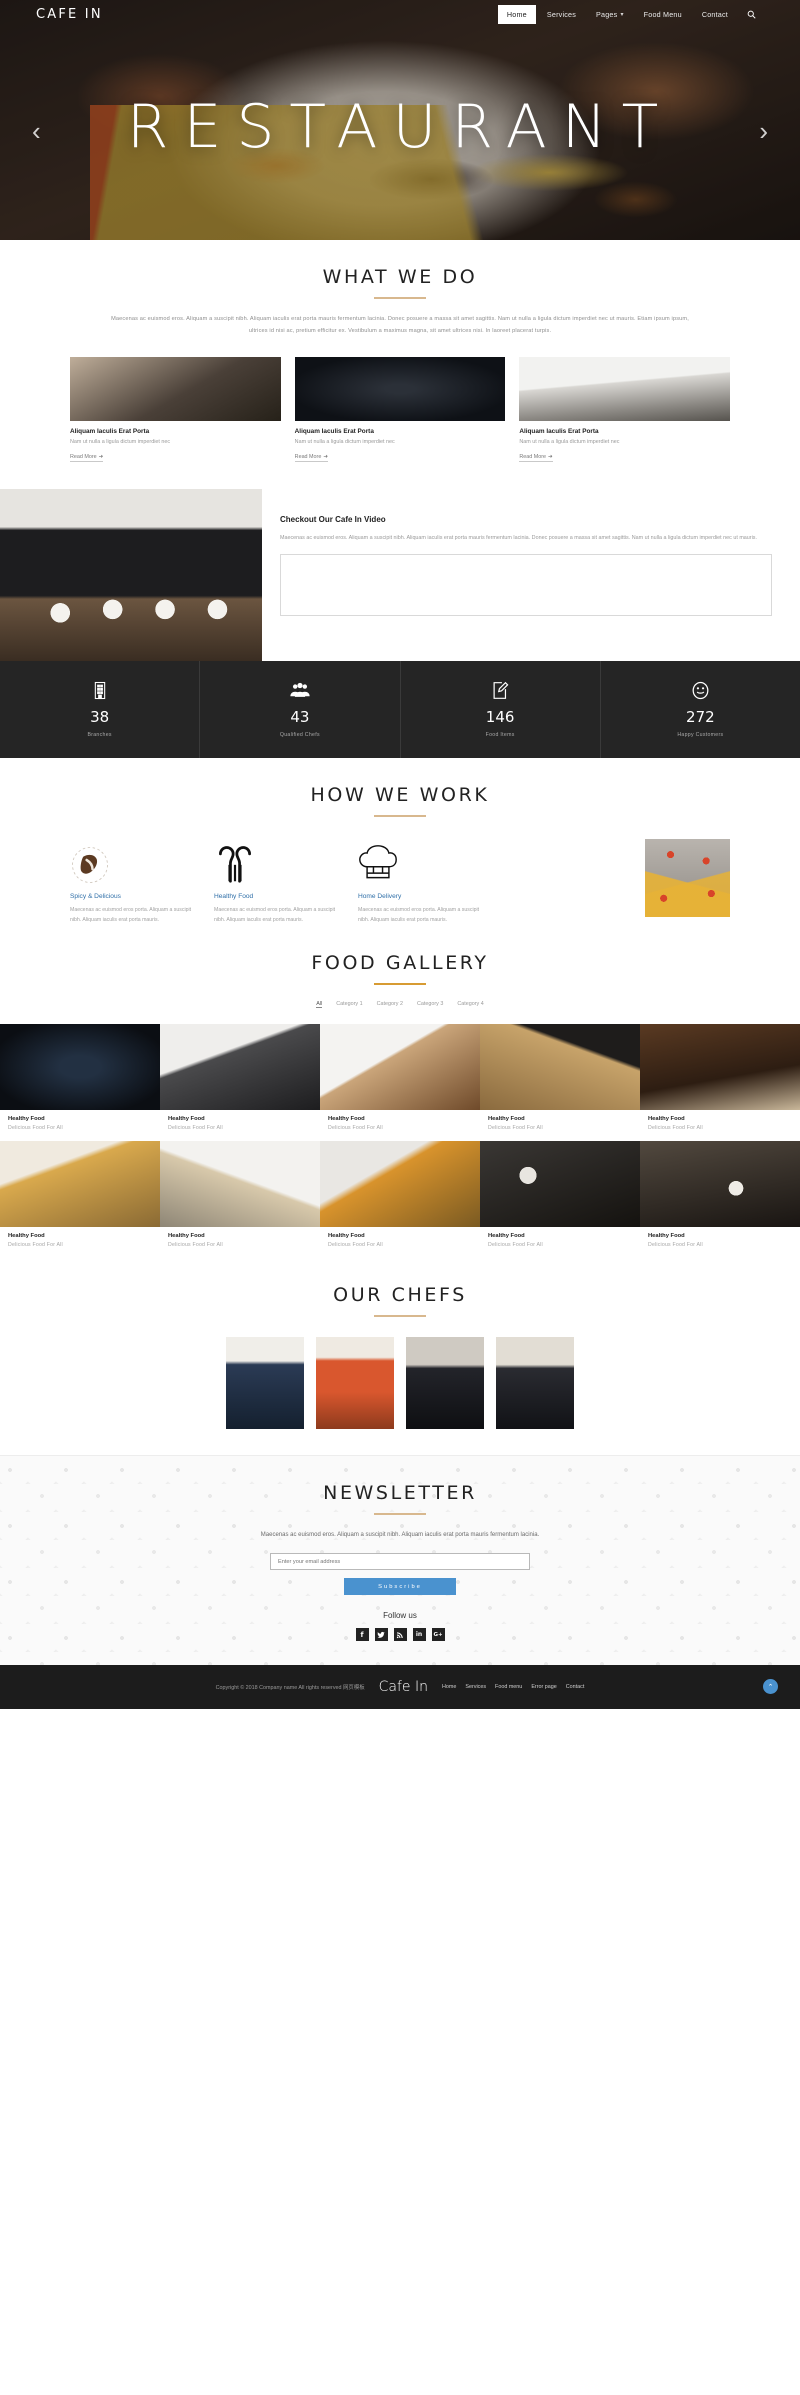  Describe the element at coordinates (300, 710) in the screenshot. I see `stat-qualified-chefs: 43 Qualified Chefs` at that location.